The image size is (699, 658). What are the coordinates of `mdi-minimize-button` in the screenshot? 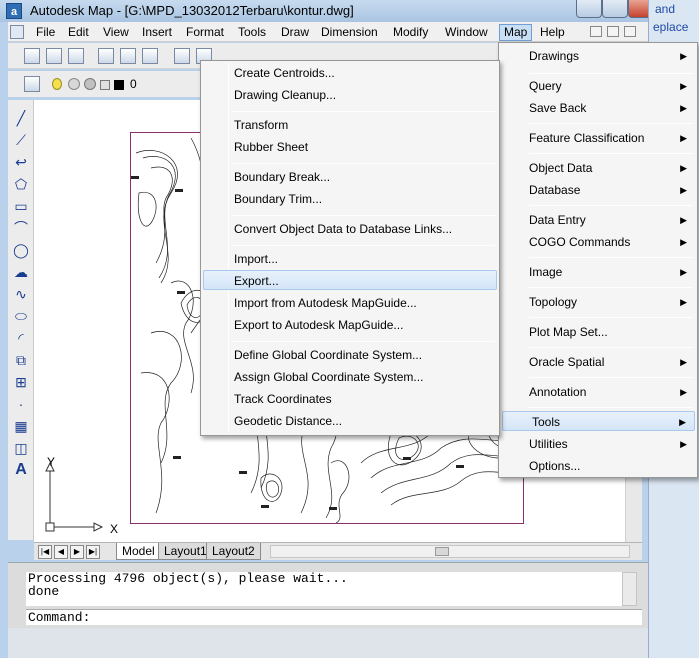 It's located at (596, 31).